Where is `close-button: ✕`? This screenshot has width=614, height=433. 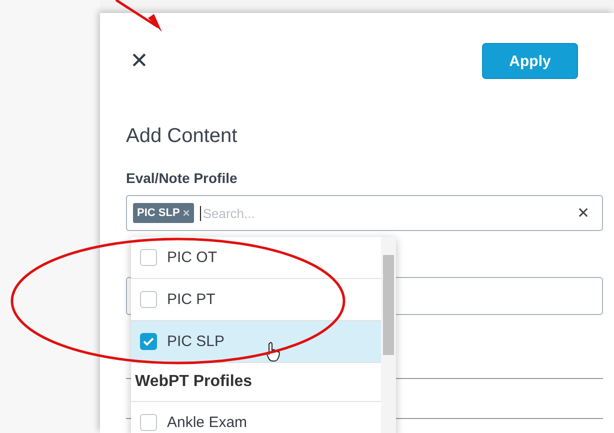 close-button: ✕ is located at coordinates (139, 61).